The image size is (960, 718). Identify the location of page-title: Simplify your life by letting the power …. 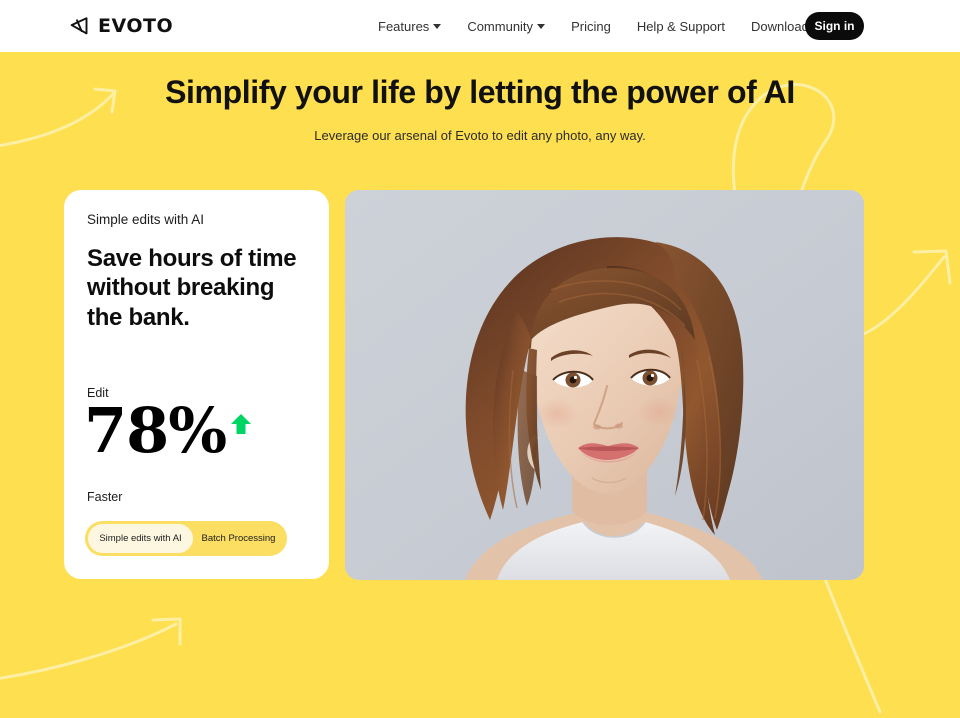
(480, 92).